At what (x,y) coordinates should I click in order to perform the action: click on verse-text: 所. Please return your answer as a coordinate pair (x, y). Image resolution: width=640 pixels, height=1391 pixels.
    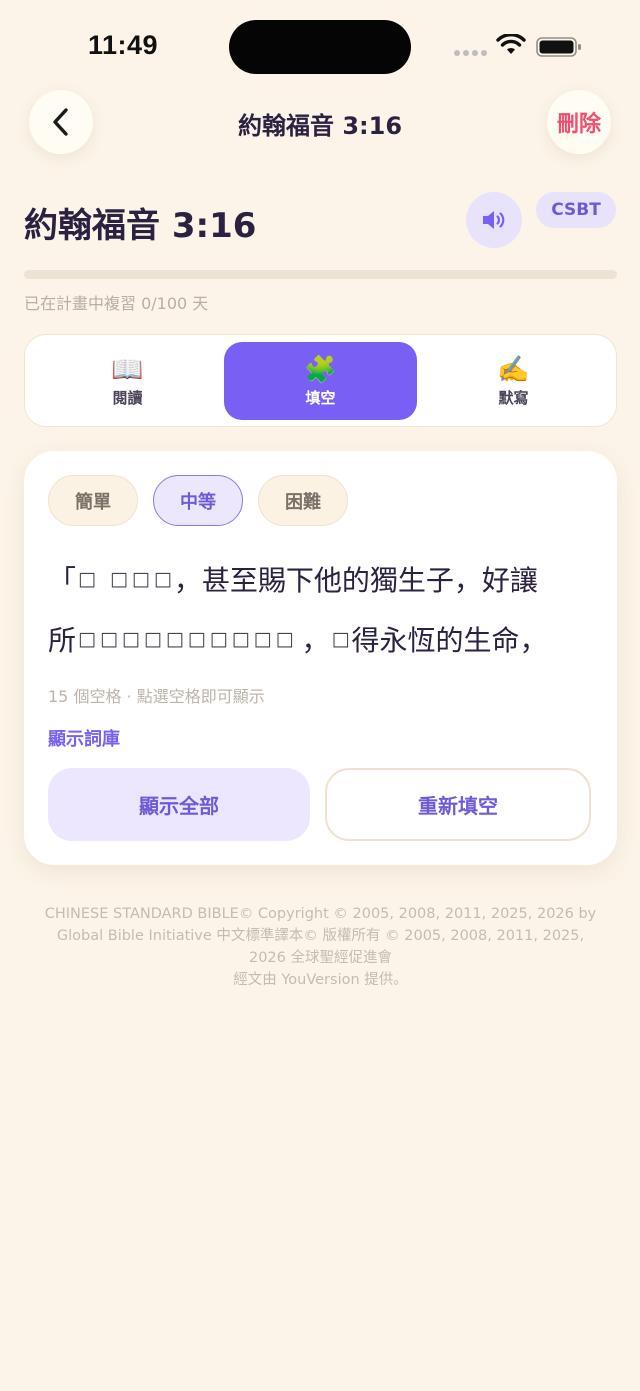
    Looking at the image, I should click on (62, 640).